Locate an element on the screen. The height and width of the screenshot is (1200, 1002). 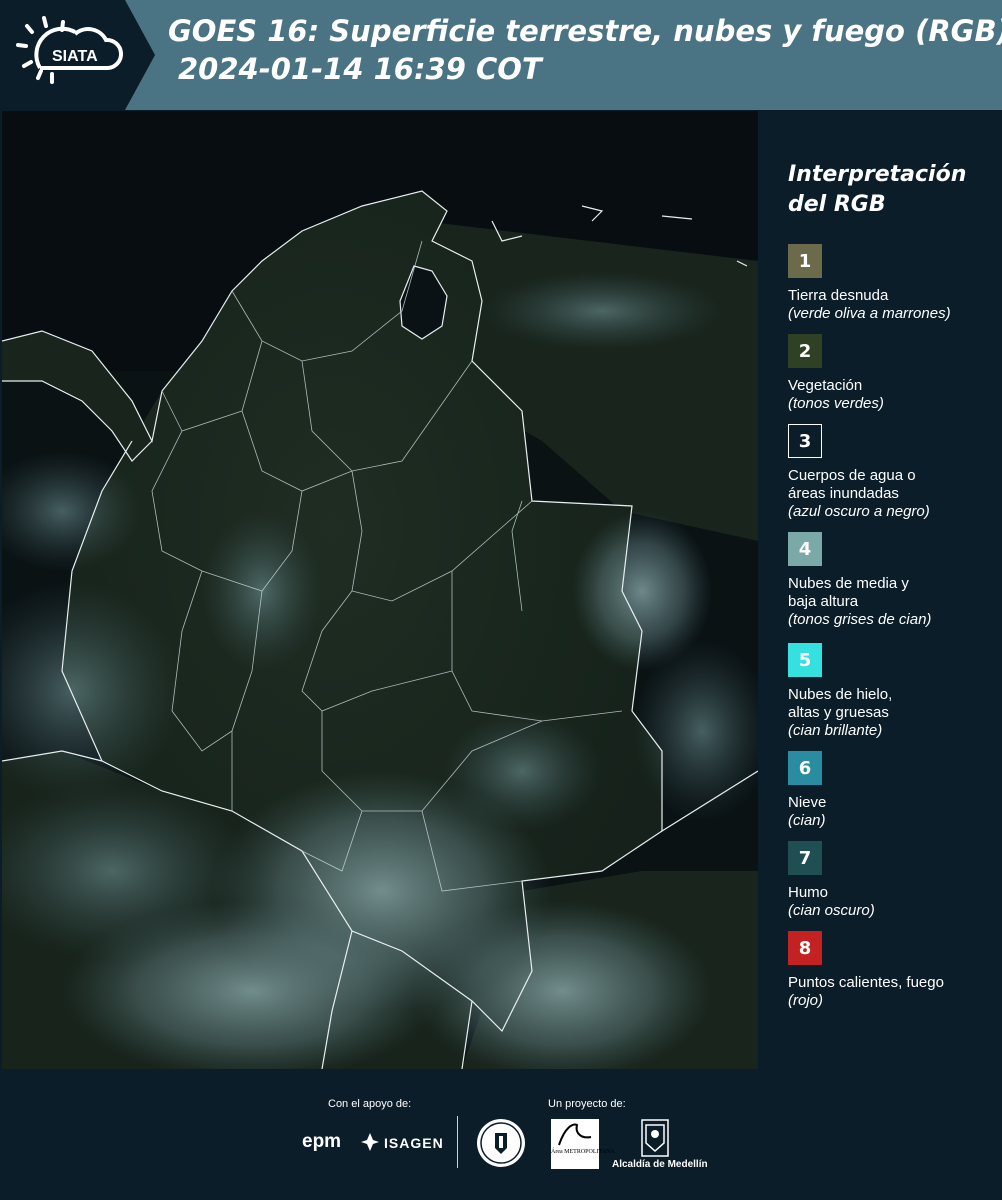
legend-note: (tonos grises de cian) is located at coordinates (860, 619).